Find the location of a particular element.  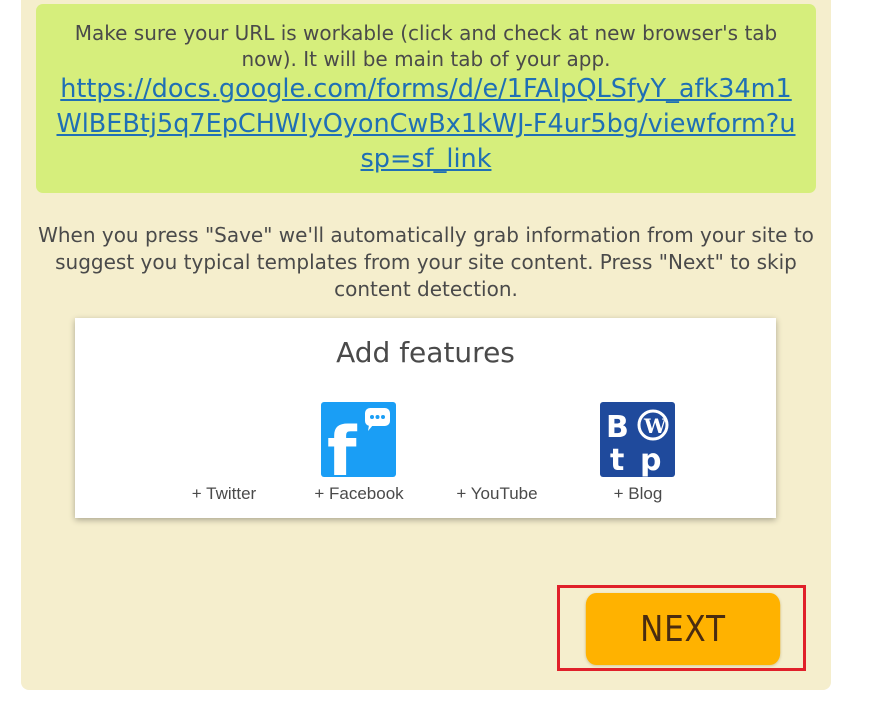

next-button: NEXT is located at coordinates (683, 629).